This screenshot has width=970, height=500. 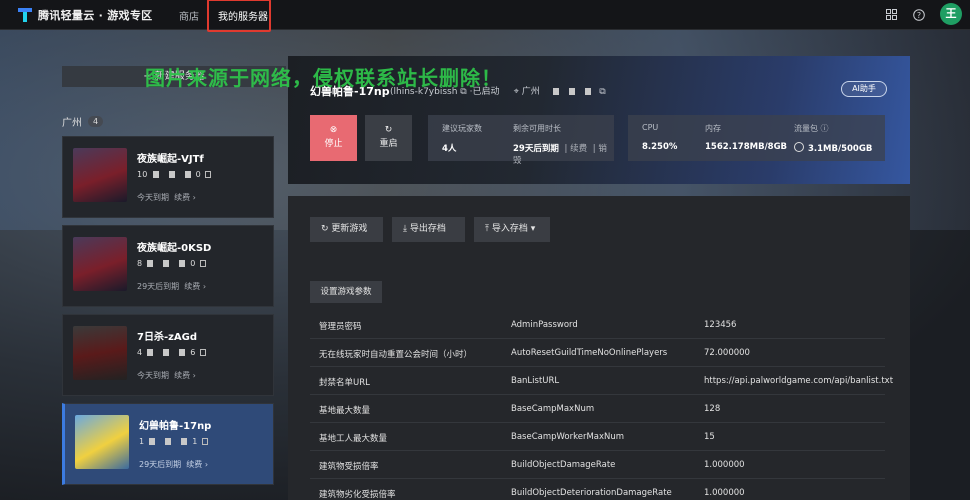 What do you see at coordinates (650, 127) in the screenshot?
I see `cpu-label: CPU` at bounding box center [650, 127].